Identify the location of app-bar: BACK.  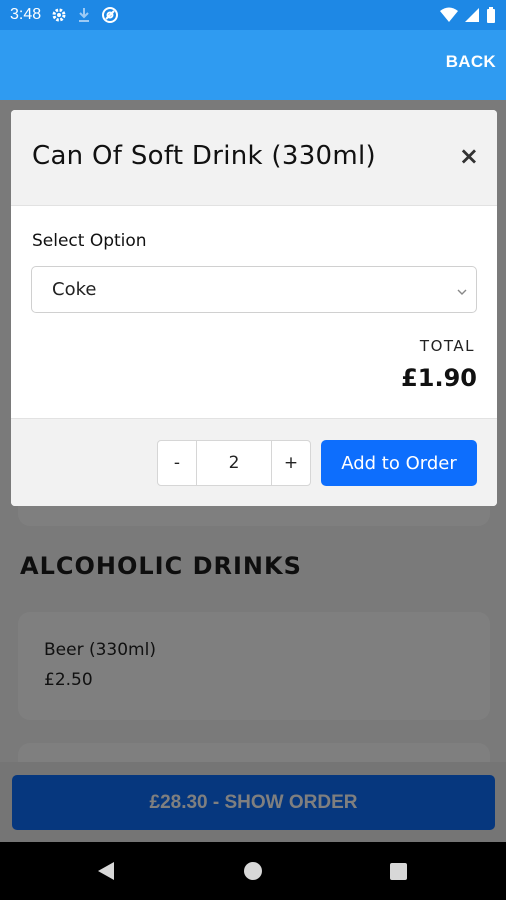
(253, 65).